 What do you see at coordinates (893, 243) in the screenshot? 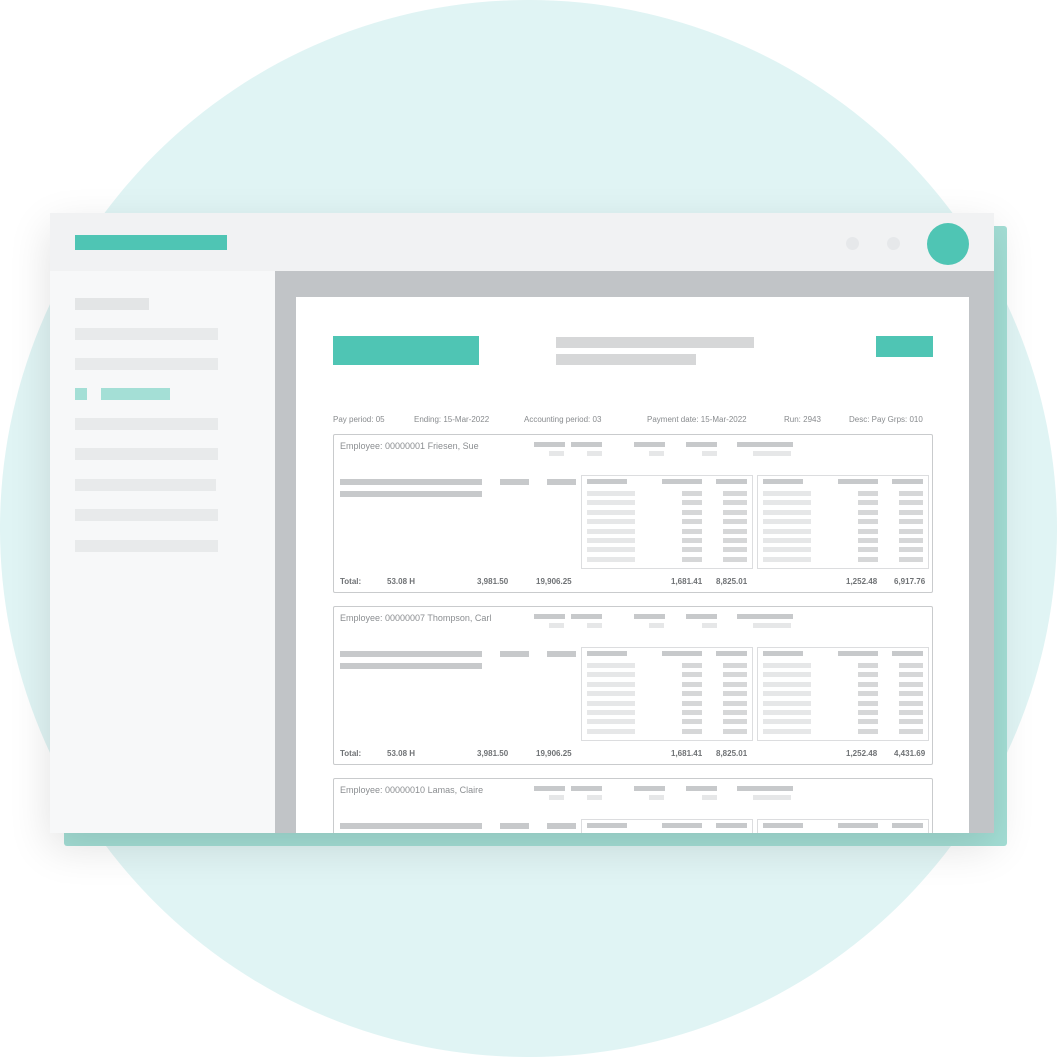
I see `help-icon` at bounding box center [893, 243].